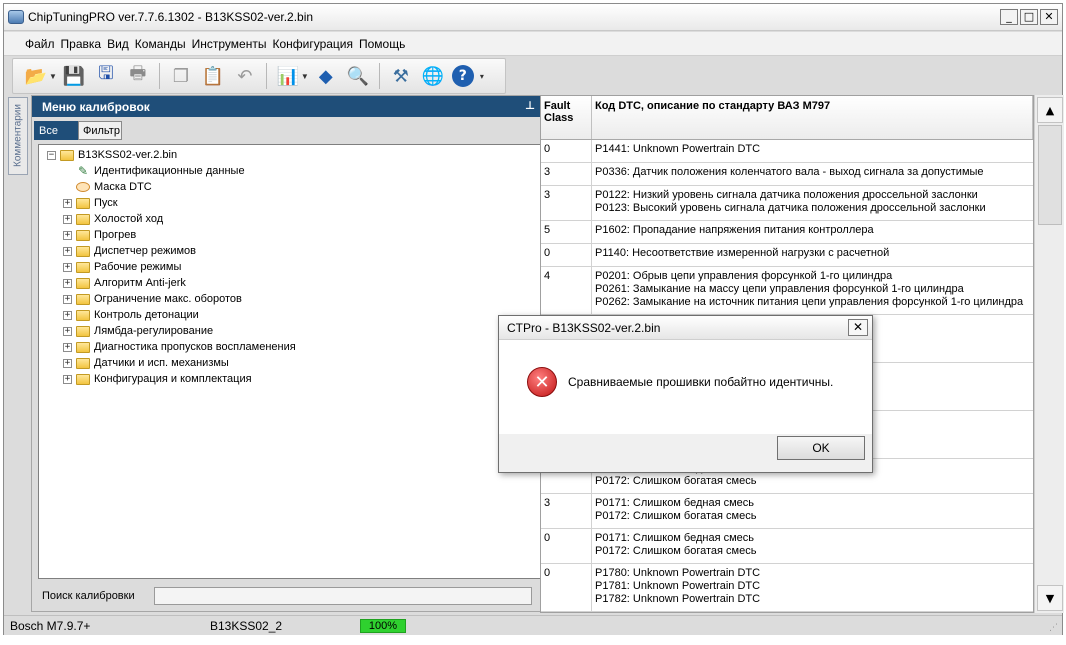 Image resolution: width=1066 pixels, height=645 pixels. Describe the element at coordinates (312, 44) in the screenshot. I see `menu-configuration: Конфигурация` at that location.